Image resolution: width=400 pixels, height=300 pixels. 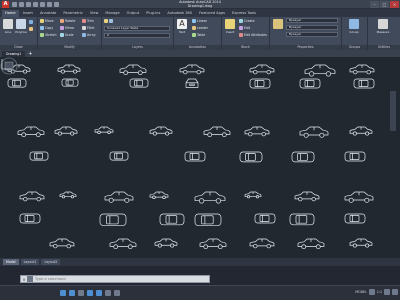 I want to click on group-icon, so click(x=354, y=24).